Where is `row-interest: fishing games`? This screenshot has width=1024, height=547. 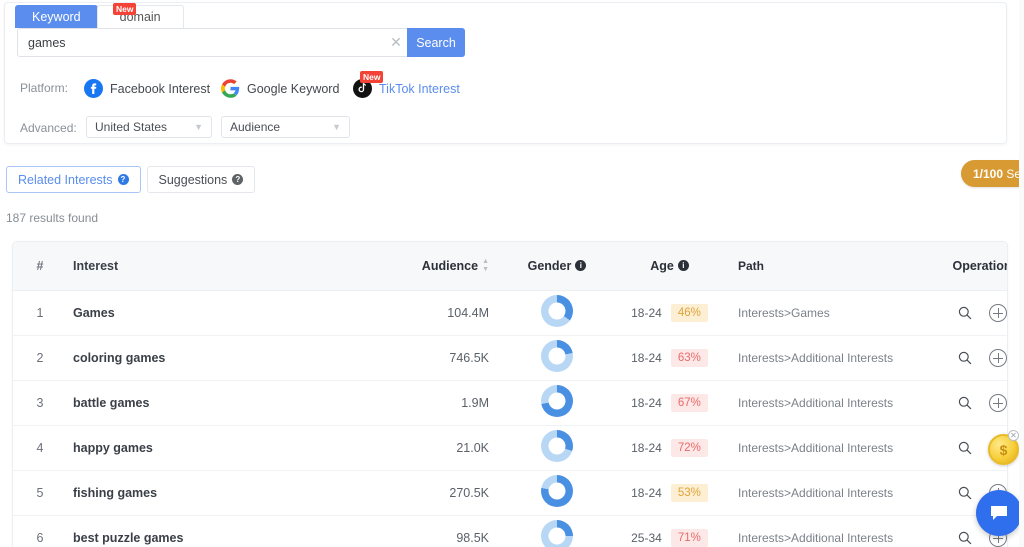
row-interest: fishing games is located at coordinates (232, 492).